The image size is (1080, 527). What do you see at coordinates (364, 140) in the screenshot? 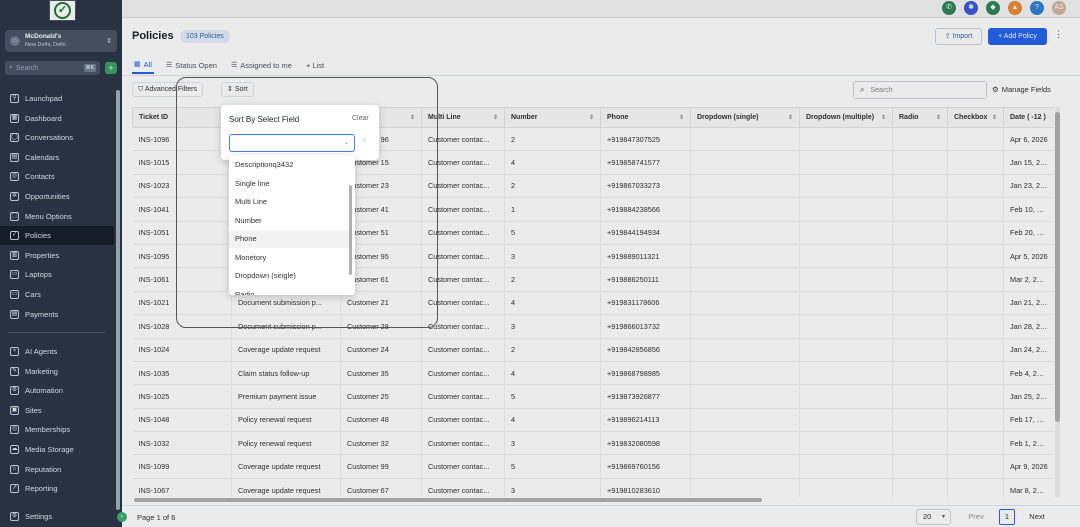
I see `sort-direction-arrow-icon: ↑` at bounding box center [364, 140].